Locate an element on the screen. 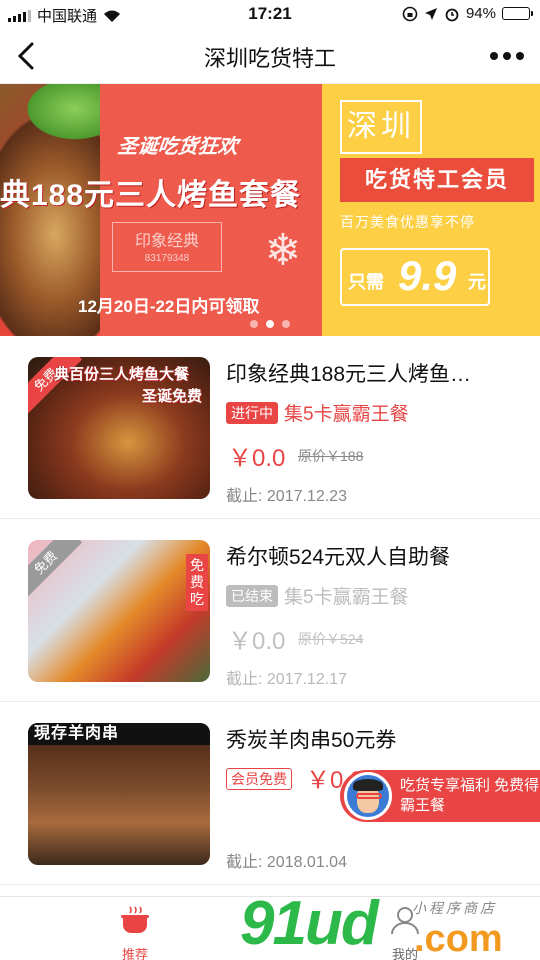 The height and width of the screenshot is (960, 540). banner-price: 只需 9.9 元 is located at coordinates (415, 277).